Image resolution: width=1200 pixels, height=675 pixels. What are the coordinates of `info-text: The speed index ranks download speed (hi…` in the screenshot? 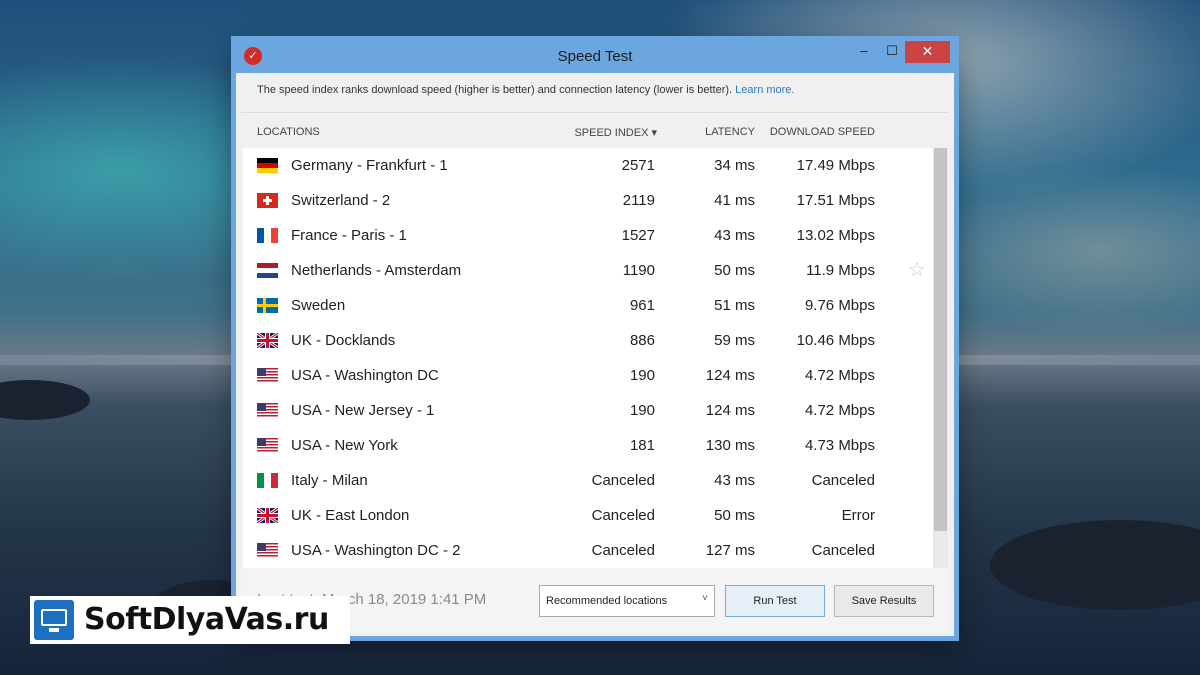 It's located at (525, 90).